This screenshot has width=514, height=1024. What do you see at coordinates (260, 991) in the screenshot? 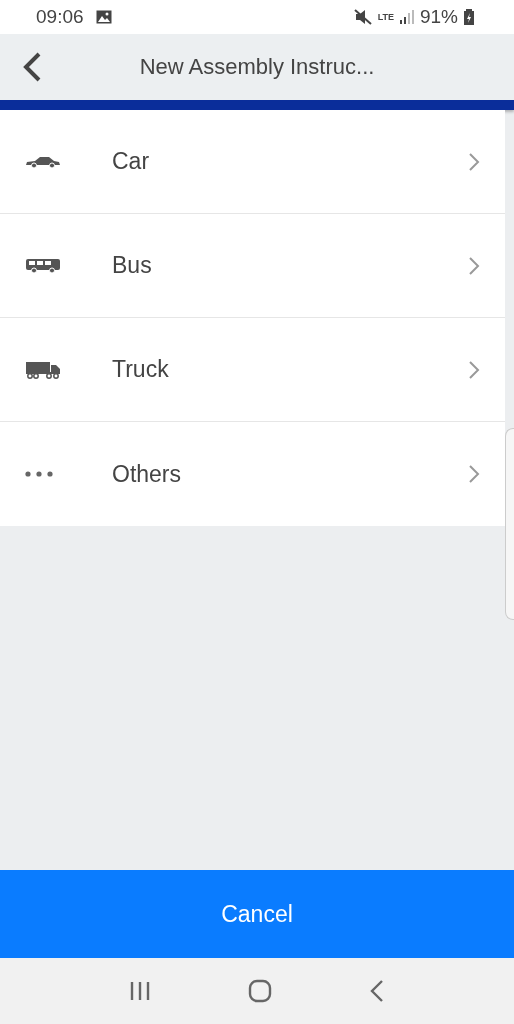
I see `home-icon` at bounding box center [260, 991].